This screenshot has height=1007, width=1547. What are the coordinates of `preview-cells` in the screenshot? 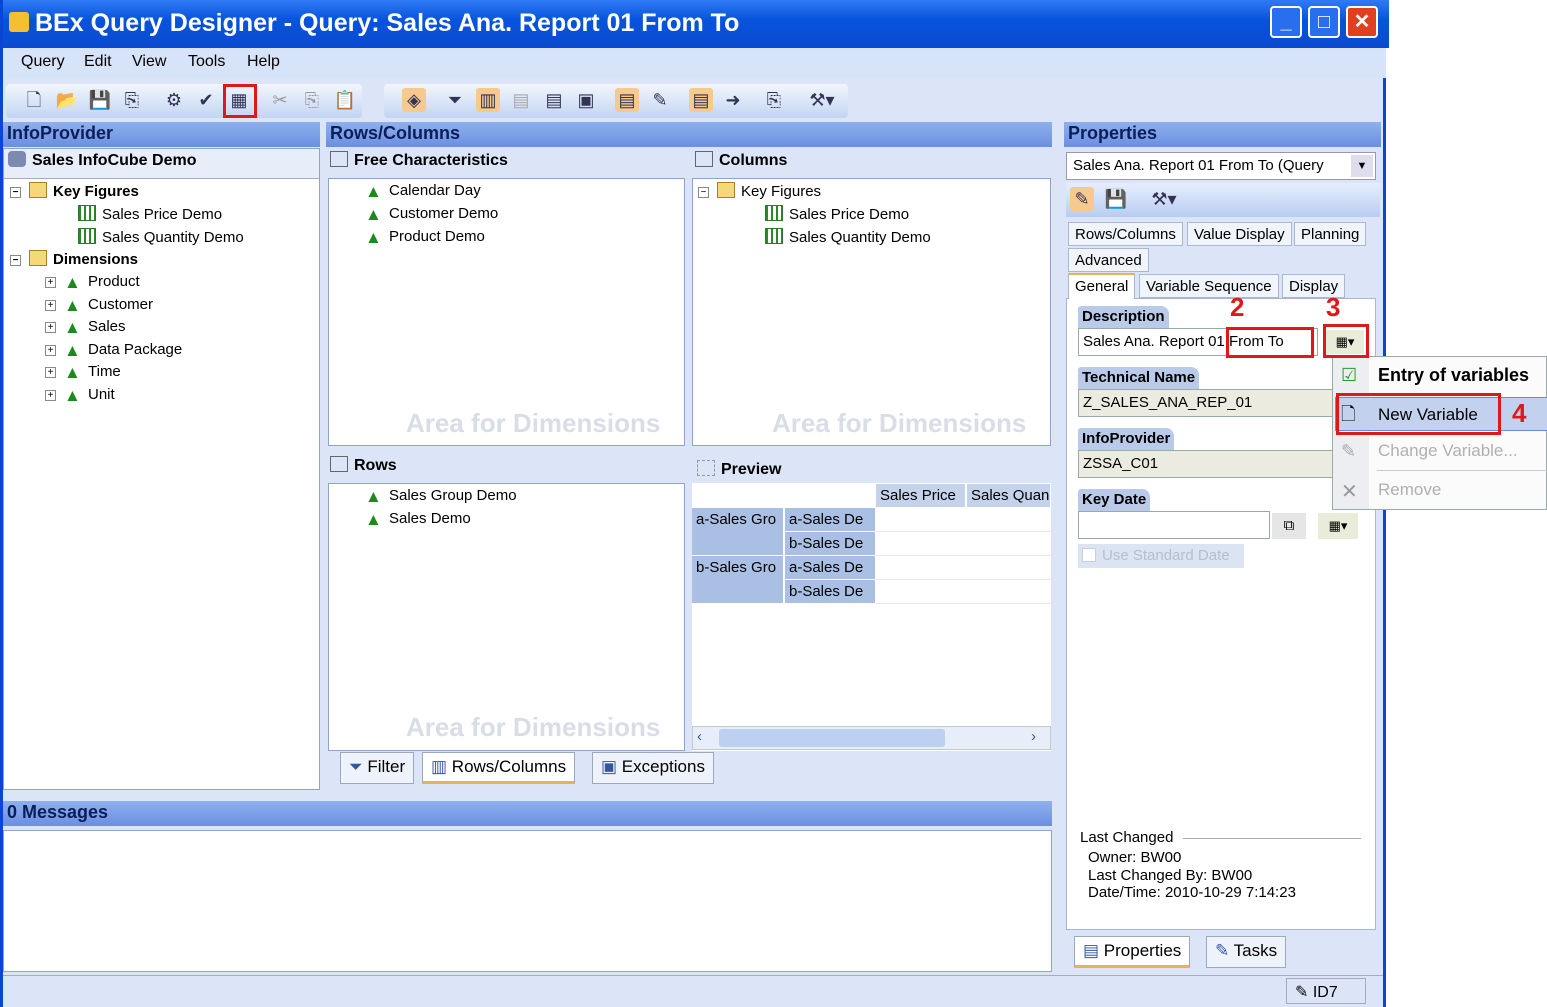 It's located at (963, 556).